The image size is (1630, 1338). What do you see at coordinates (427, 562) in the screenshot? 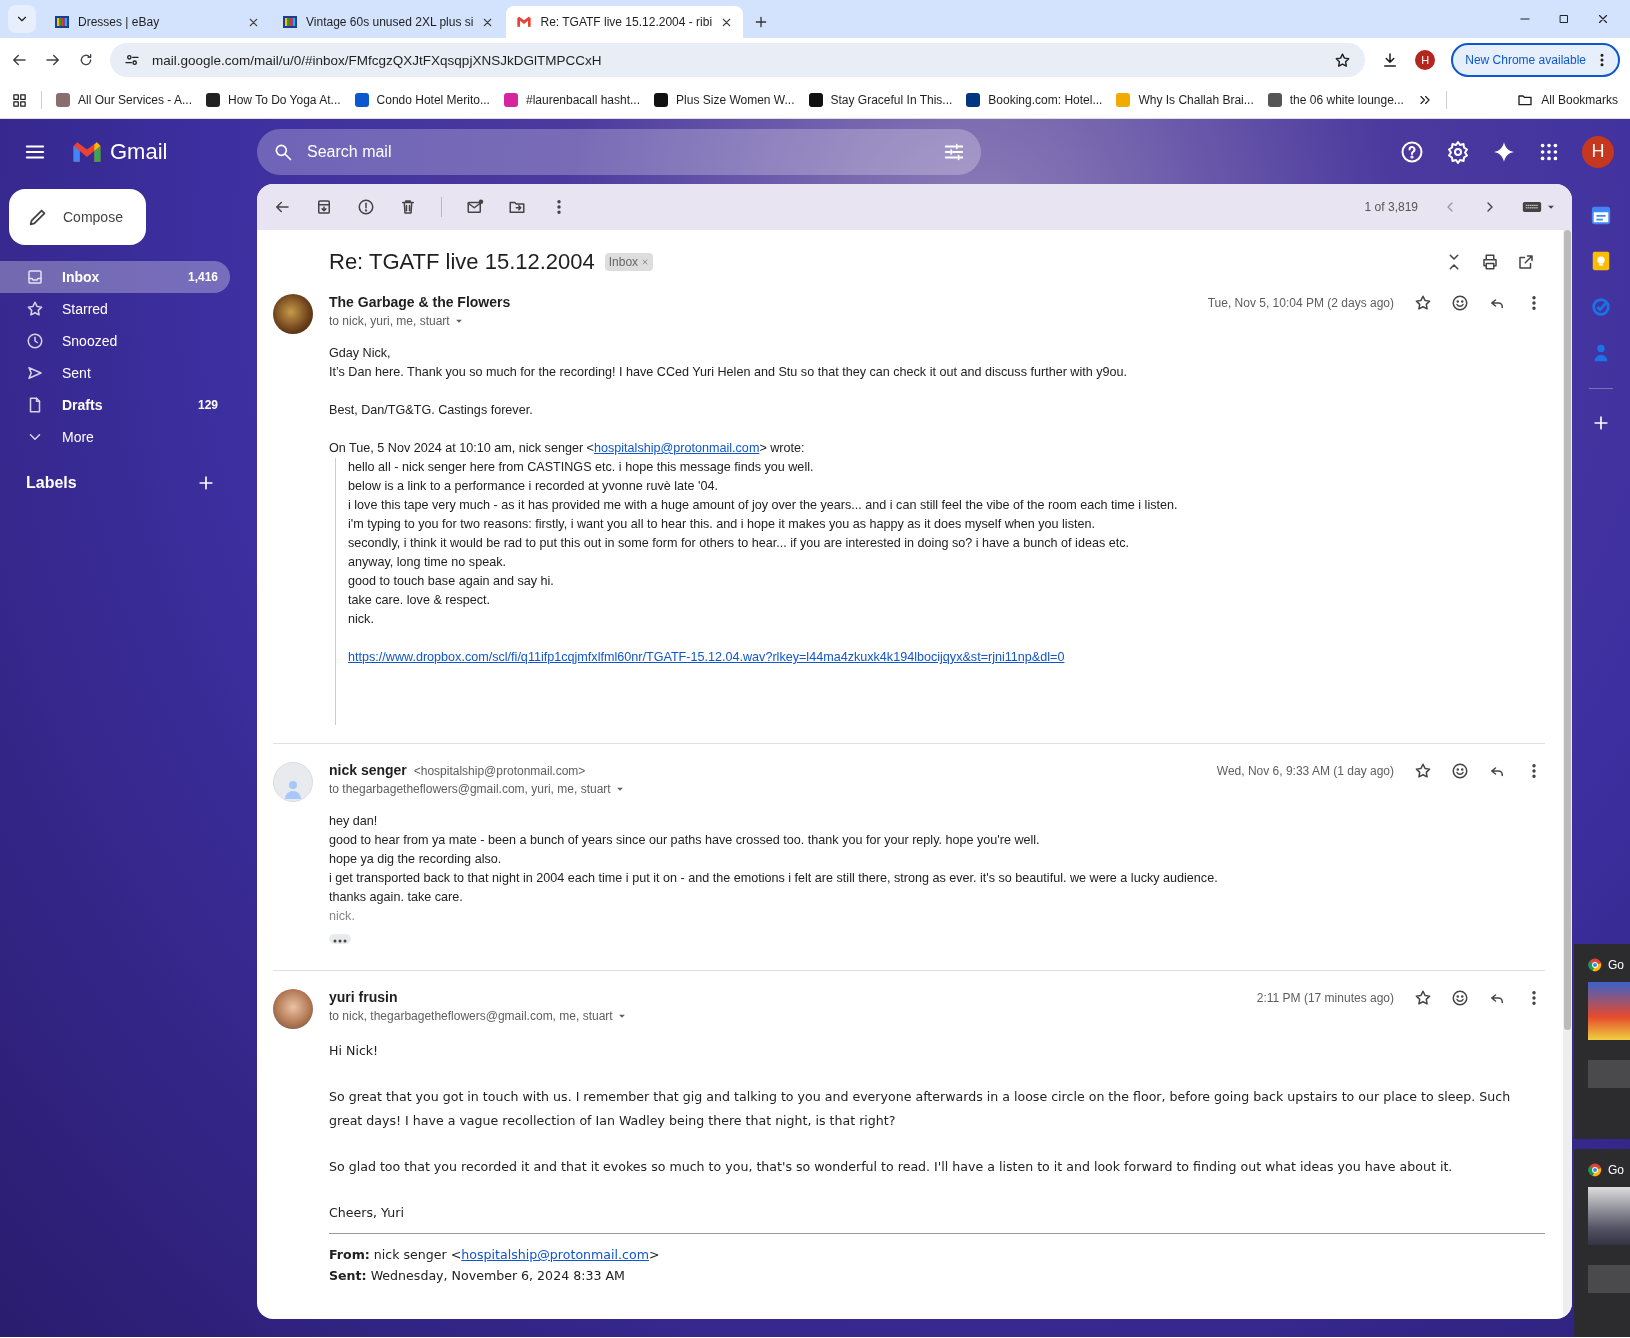
I see `quoted-text: anyway, long time no speak.` at bounding box center [427, 562].